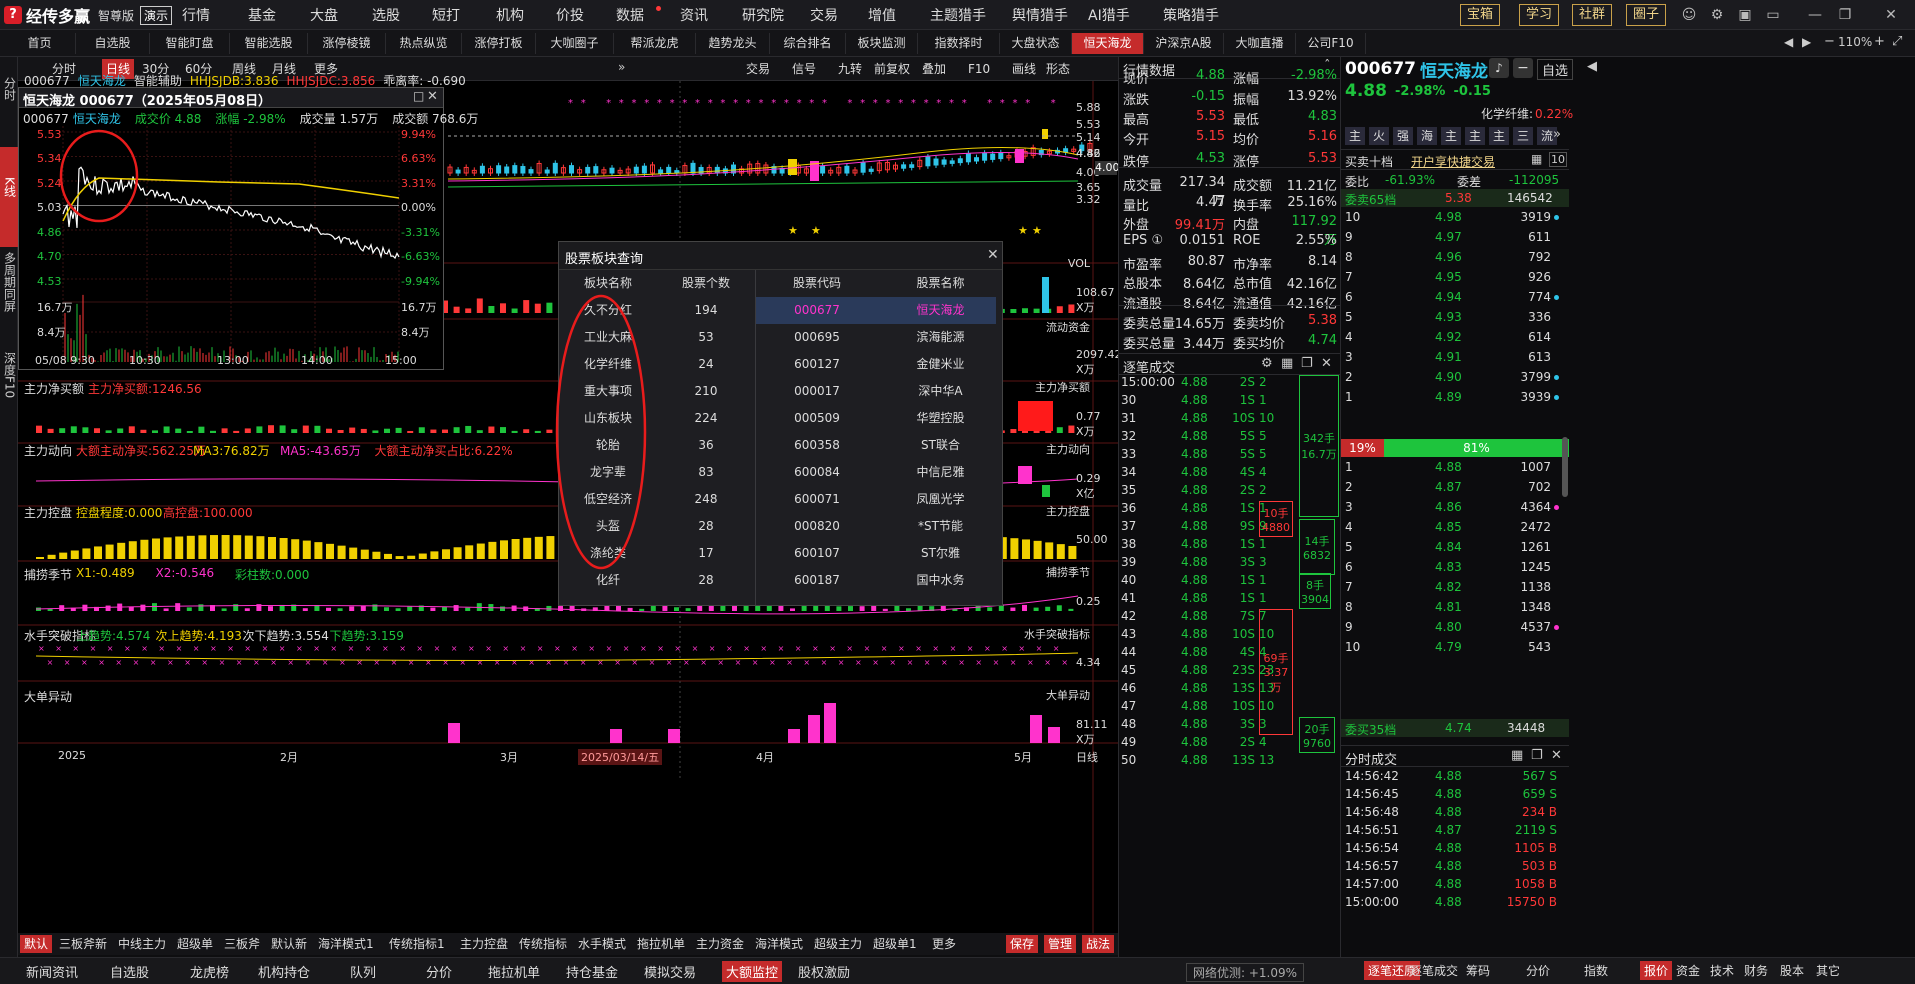 The width and height of the screenshot is (1915, 984). What do you see at coordinates (1523, 68) in the screenshot?
I see `minus-icon: −` at bounding box center [1523, 68].